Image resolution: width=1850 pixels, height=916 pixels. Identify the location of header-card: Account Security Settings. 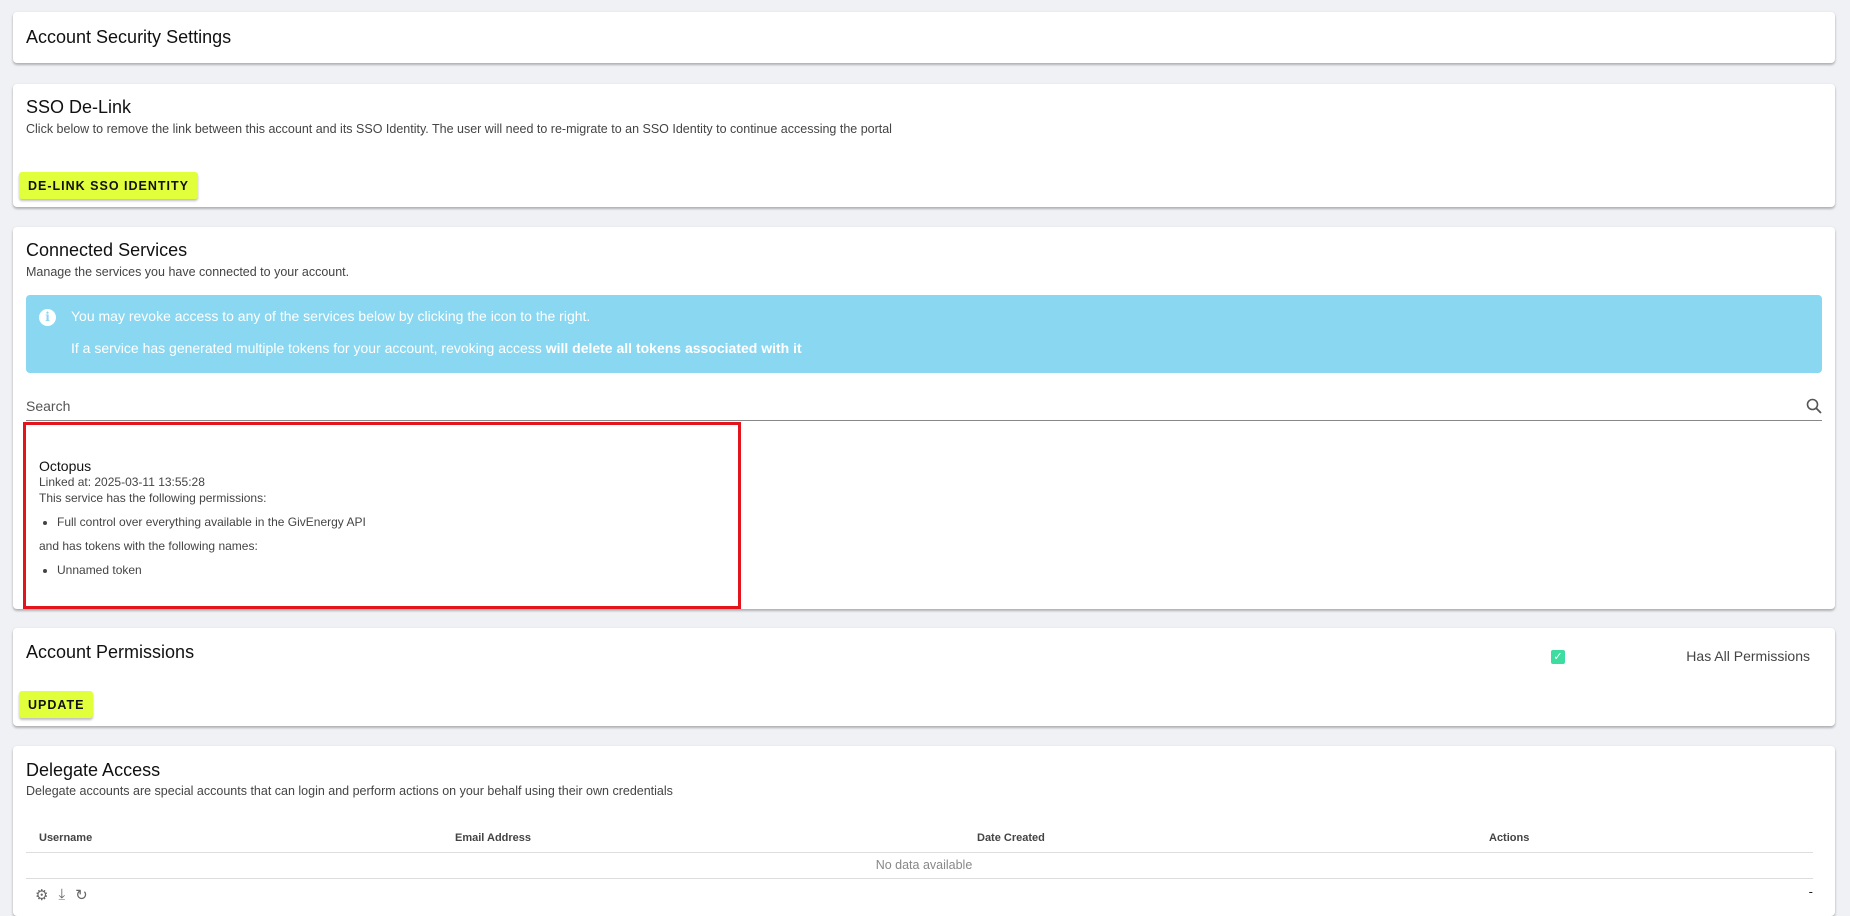
(924, 37).